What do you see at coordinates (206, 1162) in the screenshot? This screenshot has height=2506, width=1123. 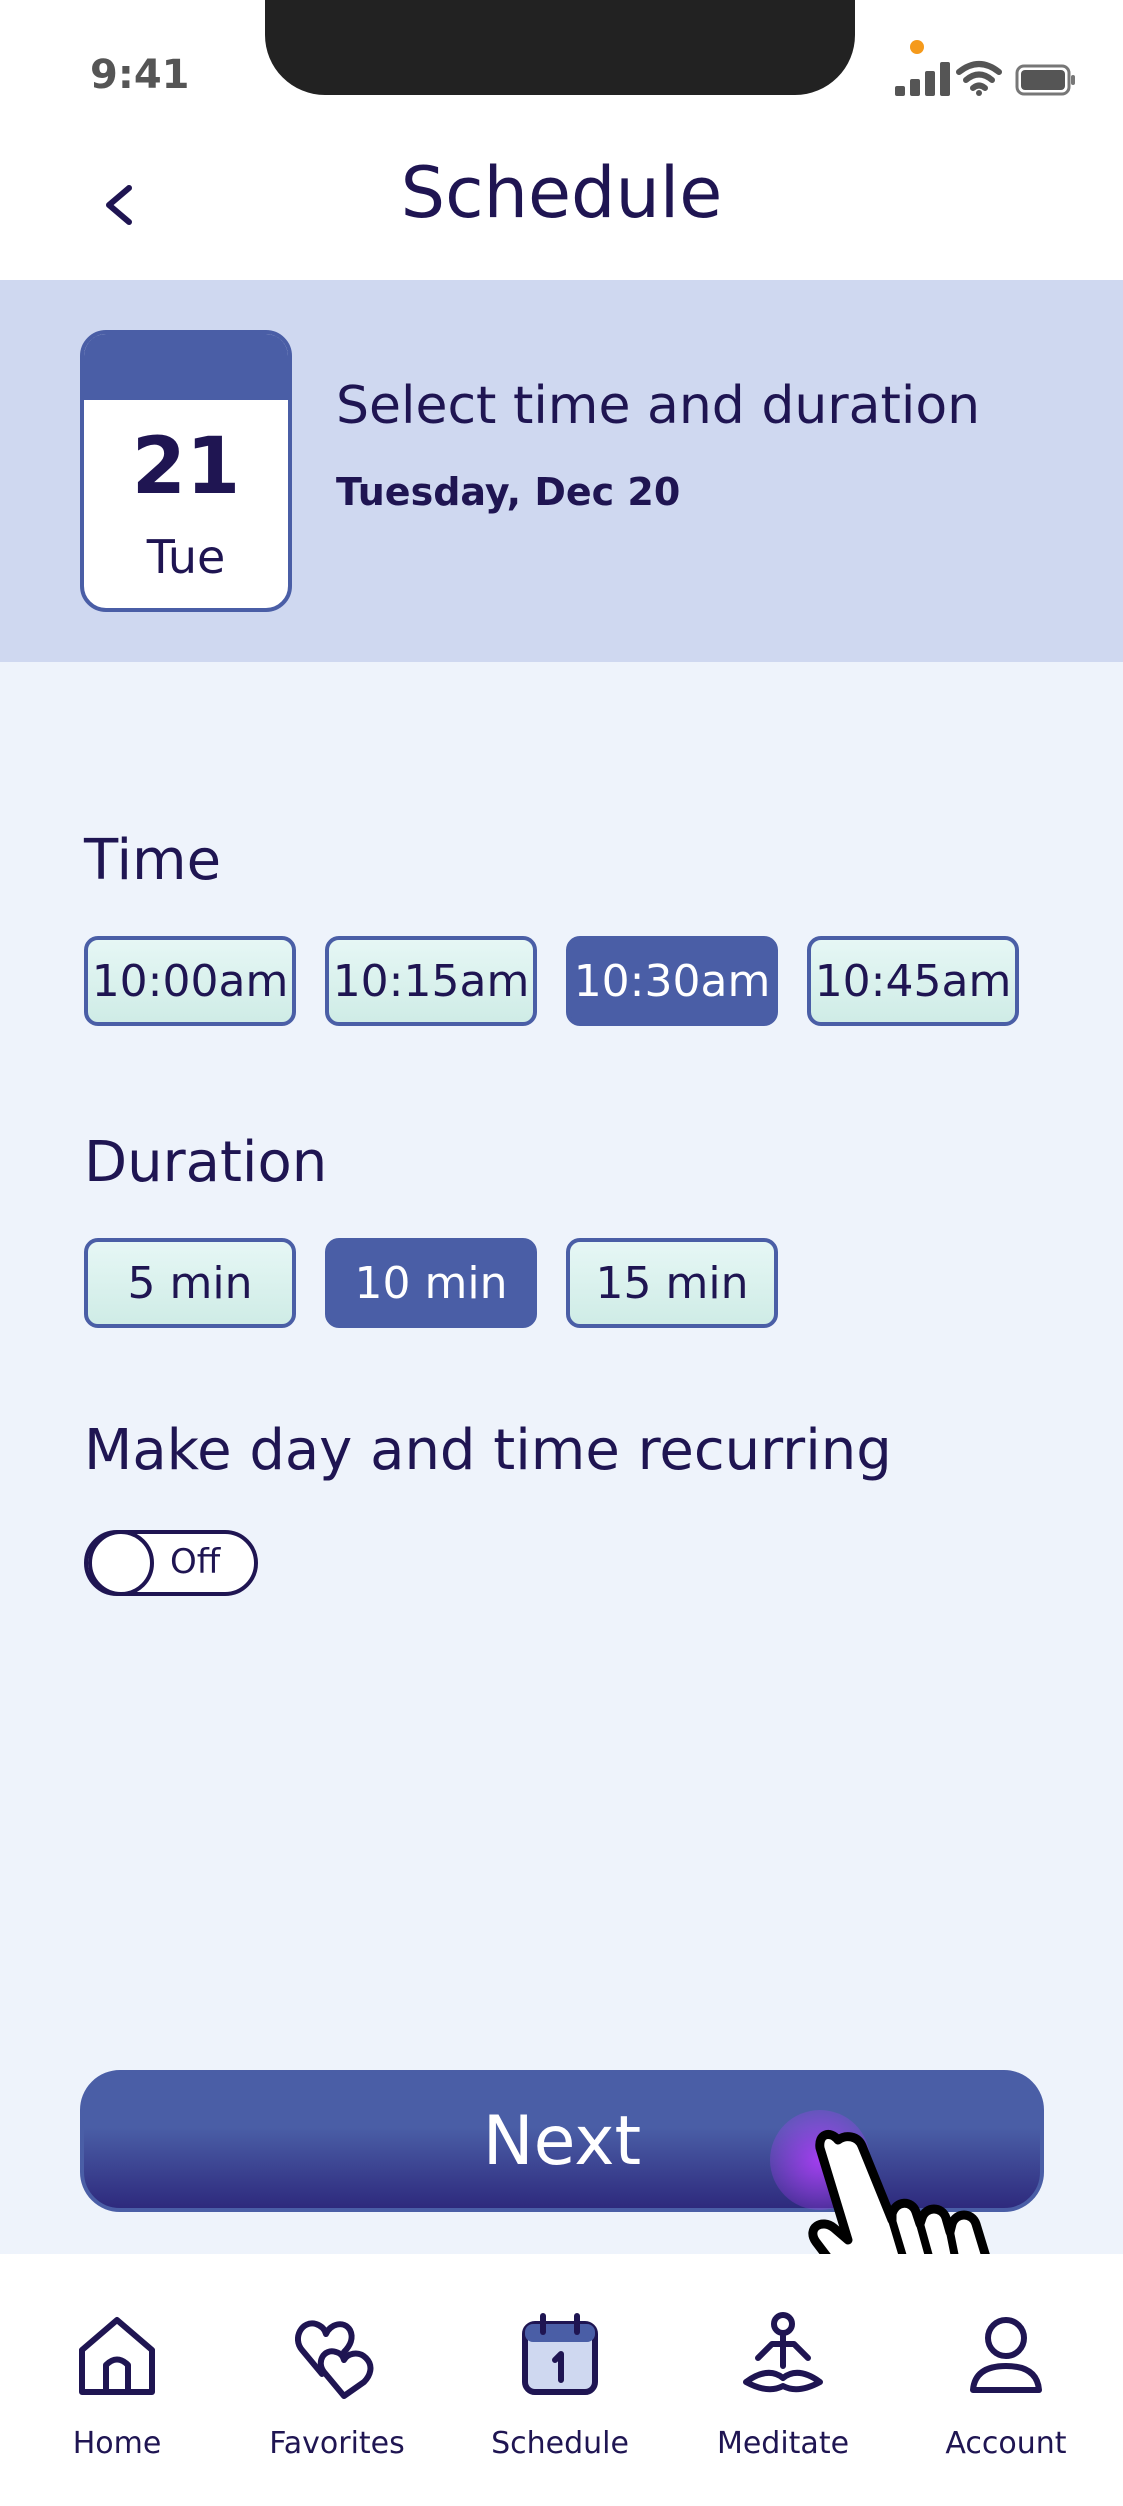 I see `duration-section-label: Duration` at bounding box center [206, 1162].